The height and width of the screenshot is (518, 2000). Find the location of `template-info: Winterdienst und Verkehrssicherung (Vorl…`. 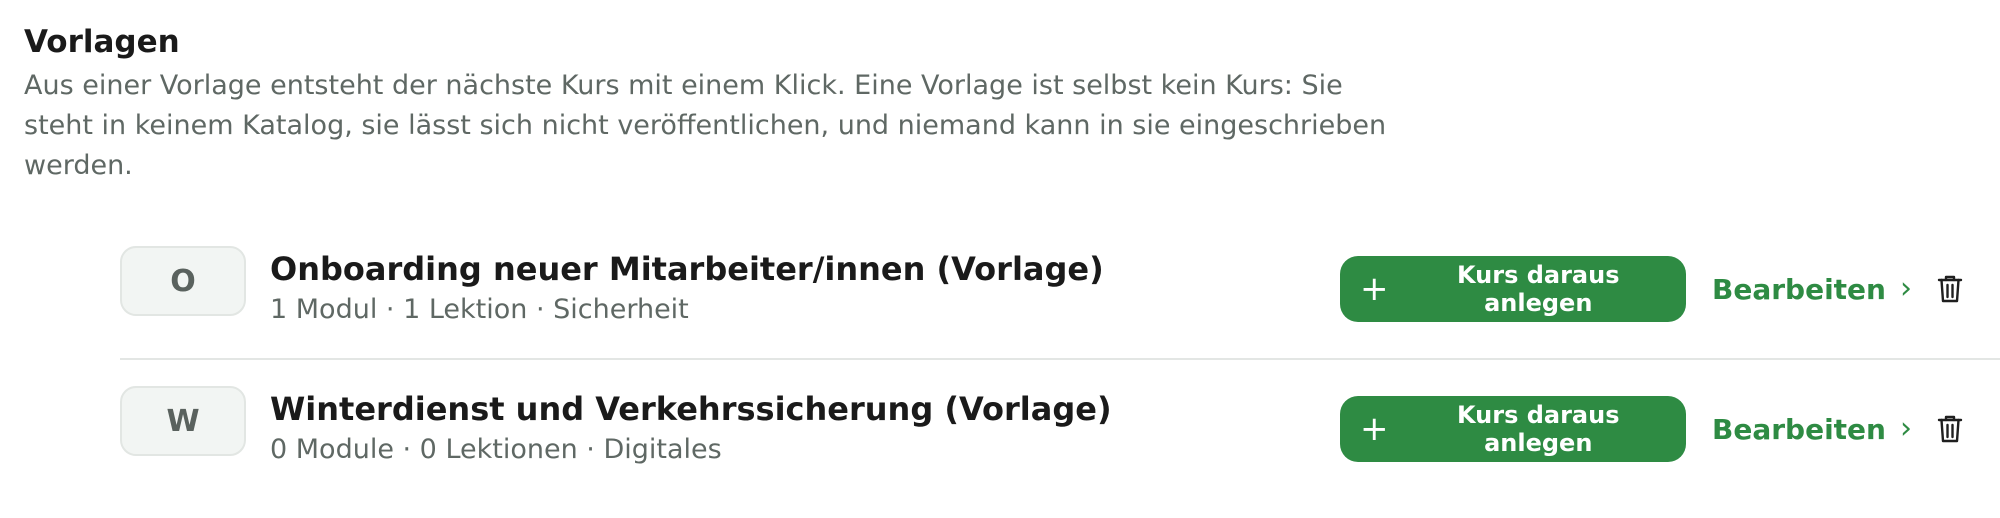

template-info: Winterdienst und Verkehrssicherung (Vorl… is located at coordinates (845, 429).